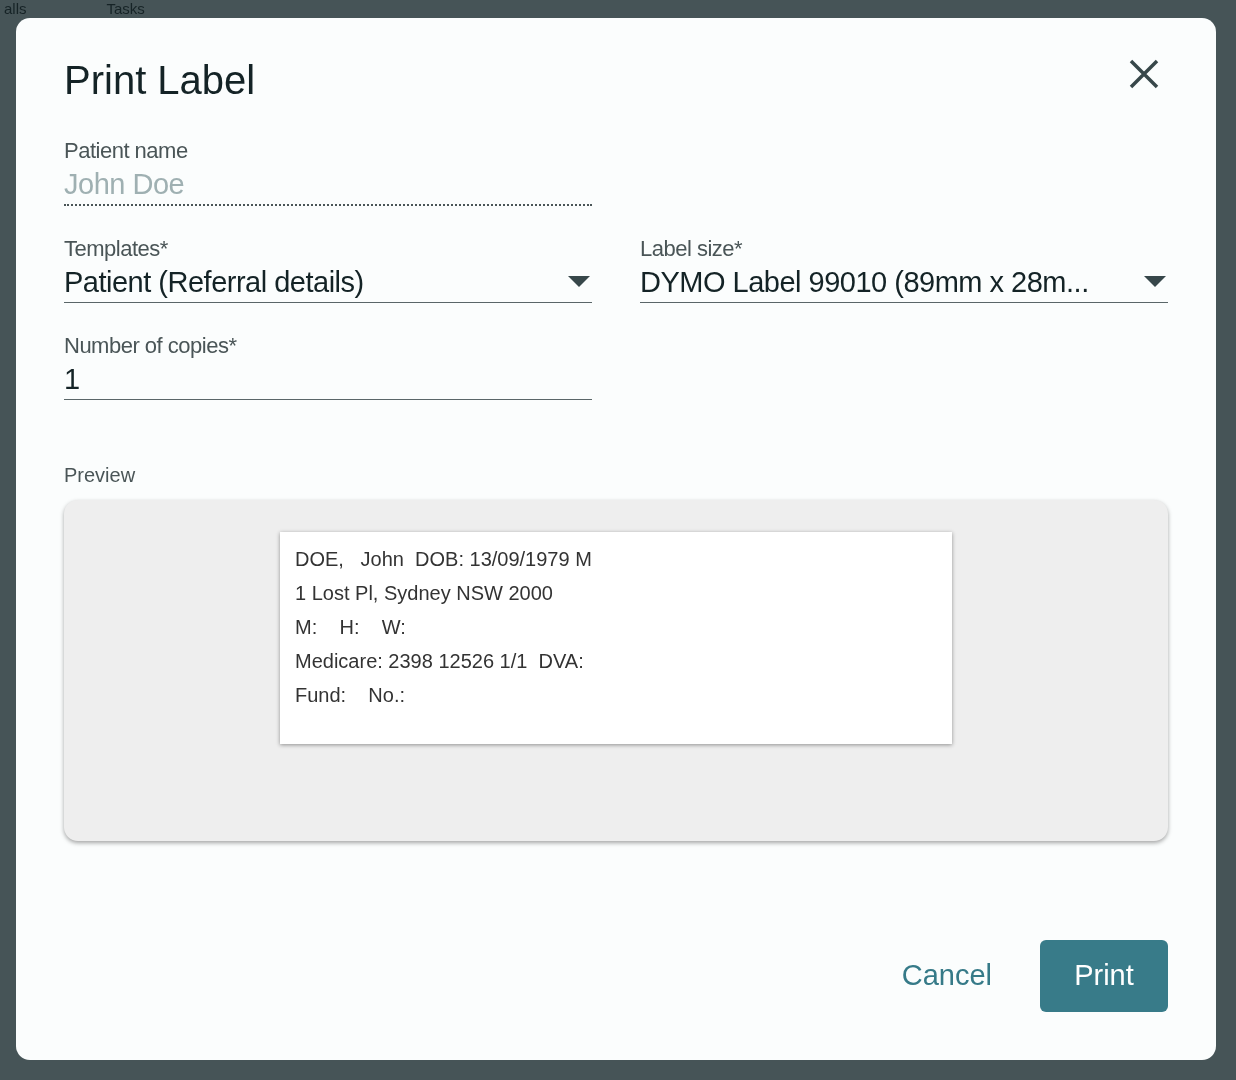 Image resolution: width=1236 pixels, height=1080 pixels. Describe the element at coordinates (126, 151) in the screenshot. I see `field-label: Patient name` at that location.